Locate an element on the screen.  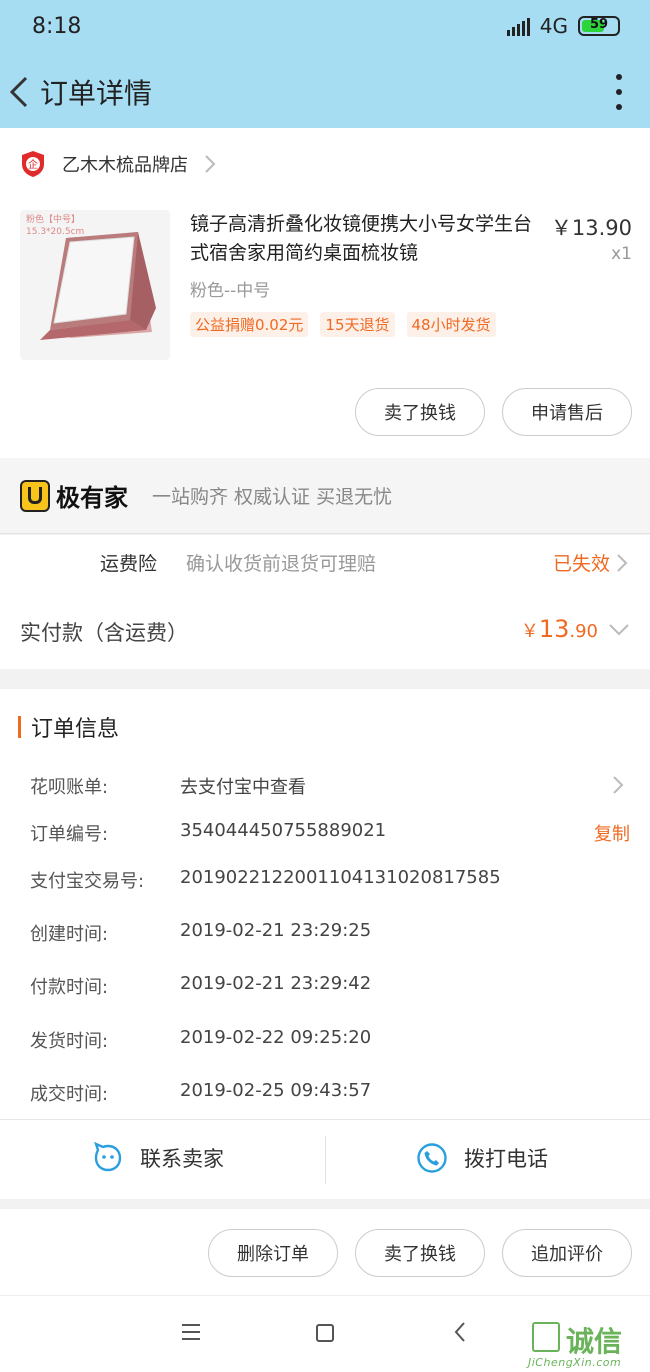
copy-button: 复制 is located at coordinates (612, 833).